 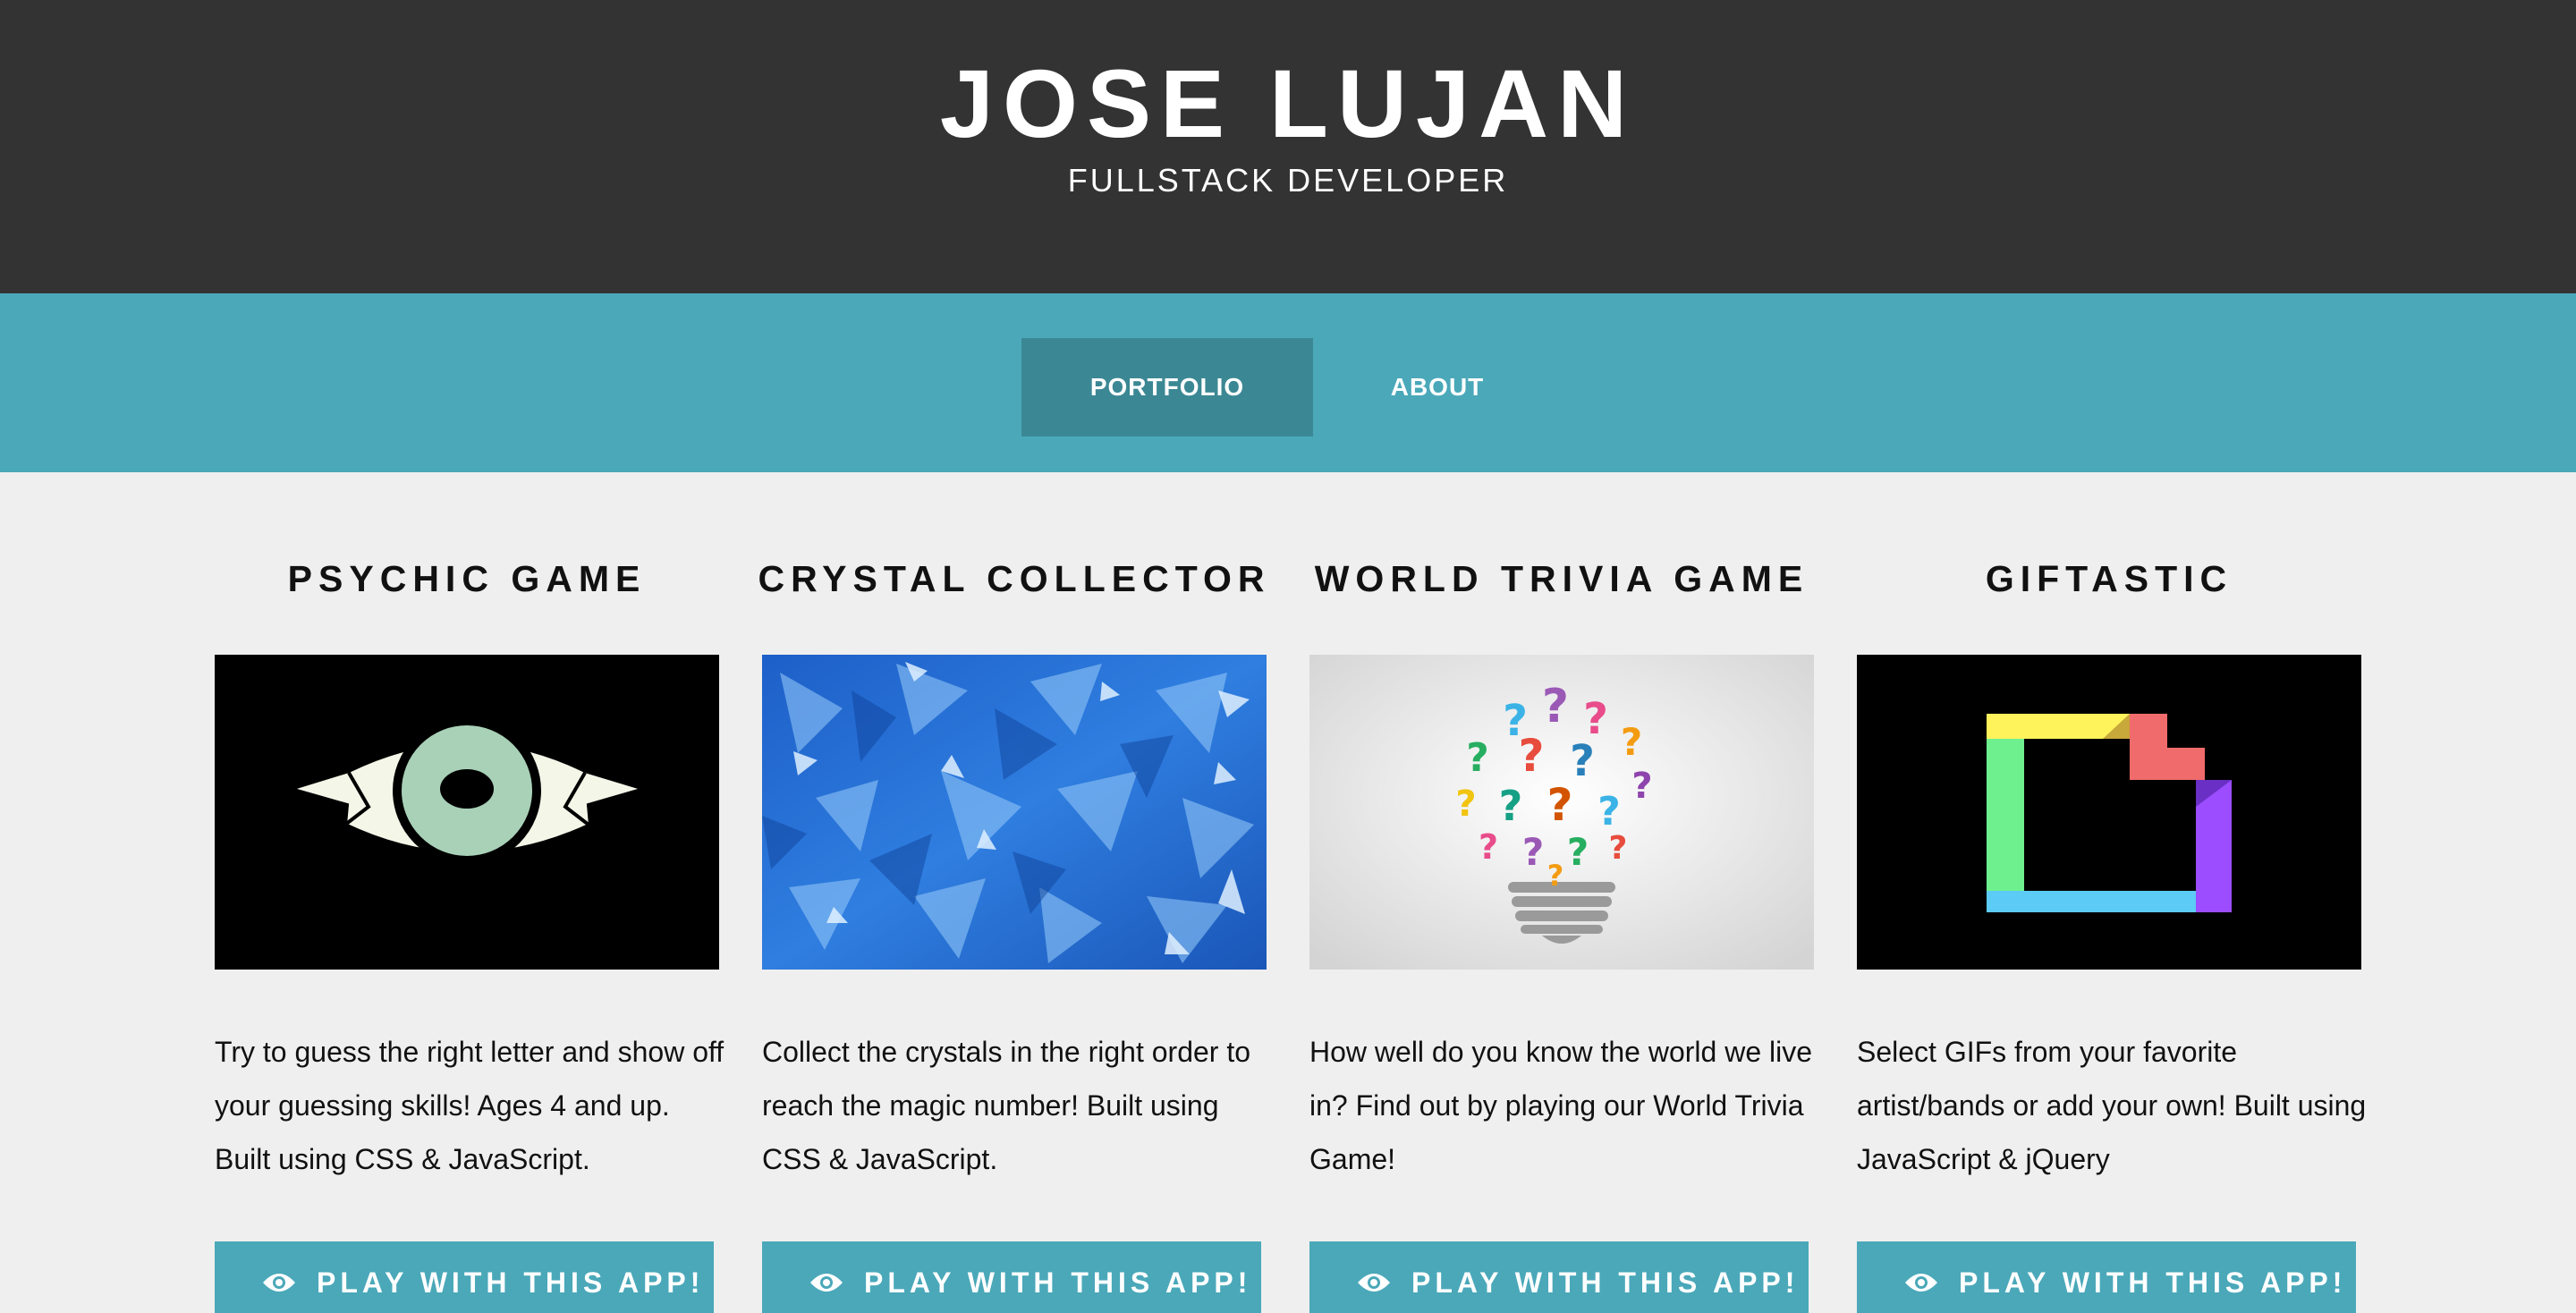 What do you see at coordinates (1561, 578) in the screenshot?
I see `project-title: WORLD TRIVIA GAME` at bounding box center [1561, 578].